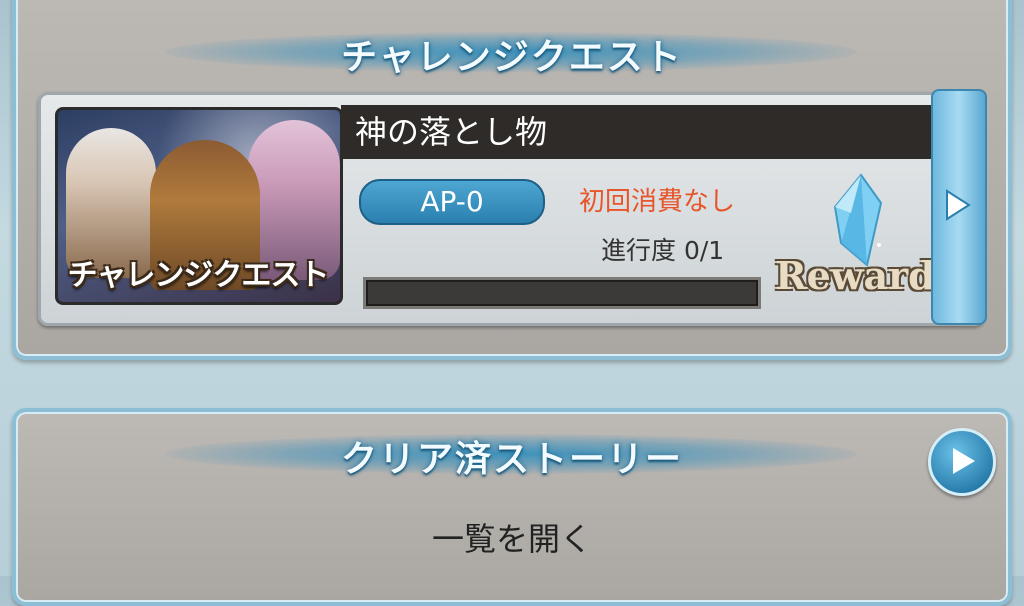 The width and height of the screenshot is (1024, 606). Describe the element at coordinates (636, 132) in the screenshot. I see `quest-name: 神の落とし物` at that location.